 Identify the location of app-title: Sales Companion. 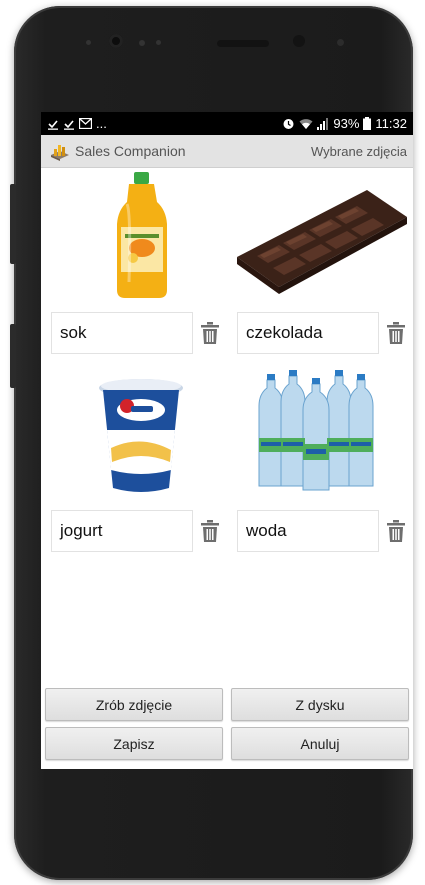
(130, 151).